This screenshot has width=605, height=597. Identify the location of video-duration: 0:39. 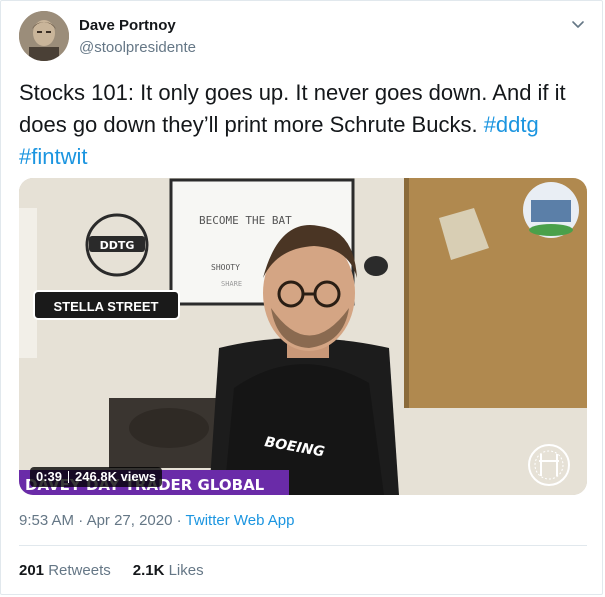
(49, 476).